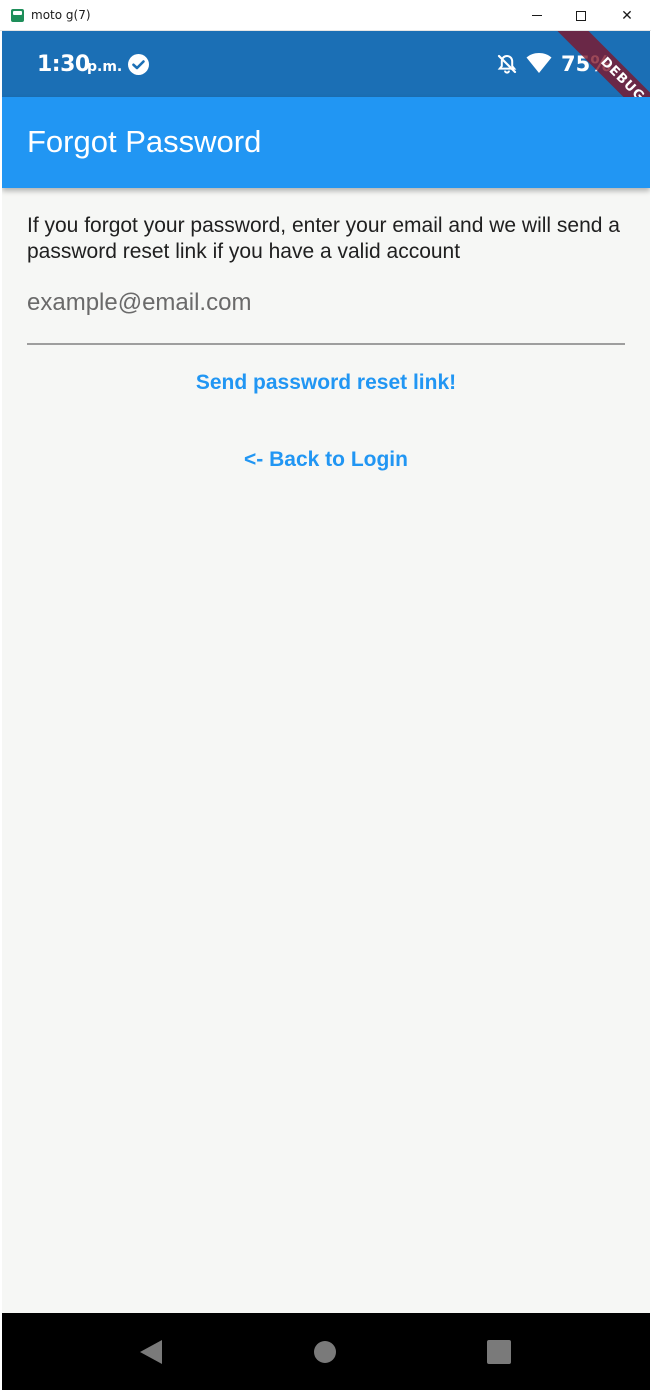  I want to click on close-button: ✕, so click(627, 15).